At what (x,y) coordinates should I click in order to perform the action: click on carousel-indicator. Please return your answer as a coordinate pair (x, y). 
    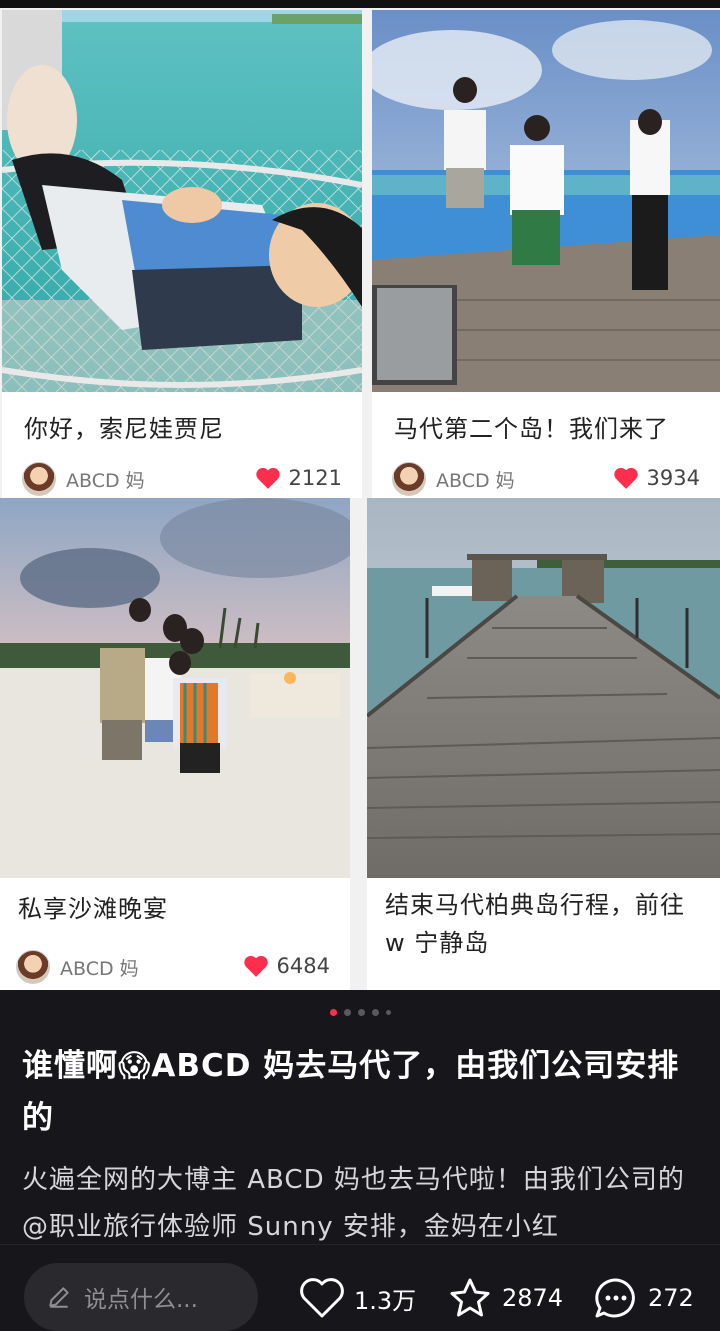
    Looking at the image, I should click on (360, 1012).